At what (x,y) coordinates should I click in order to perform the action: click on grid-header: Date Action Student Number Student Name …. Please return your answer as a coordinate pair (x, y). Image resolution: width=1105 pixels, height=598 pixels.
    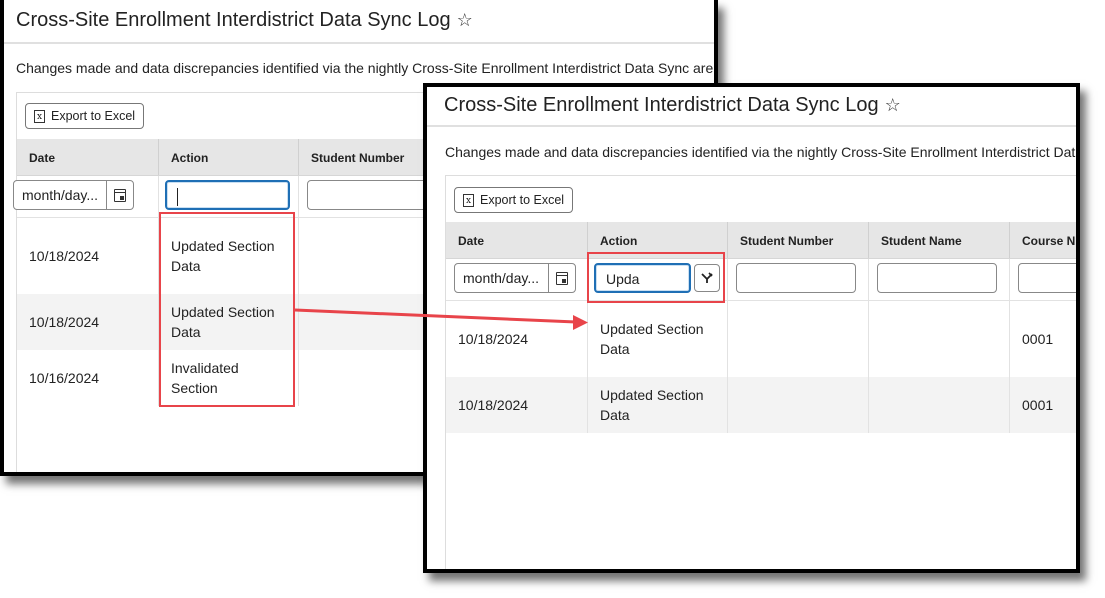
    Looking at the image, I should click on (761, 240).